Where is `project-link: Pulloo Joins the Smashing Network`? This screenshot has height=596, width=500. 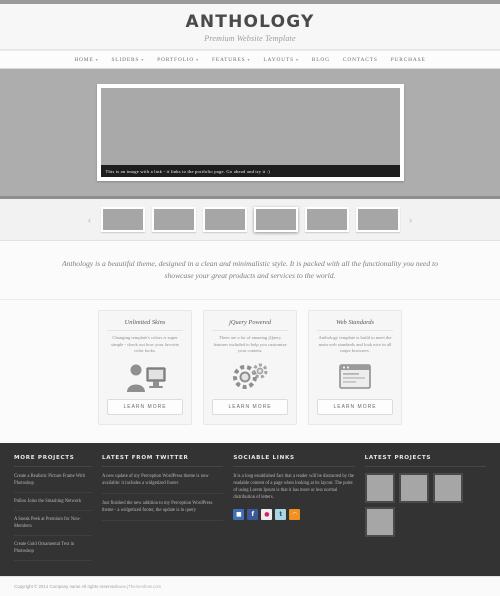
project-link: Pulloo Joins the Smashing Network is located at coordinates (53, 504).